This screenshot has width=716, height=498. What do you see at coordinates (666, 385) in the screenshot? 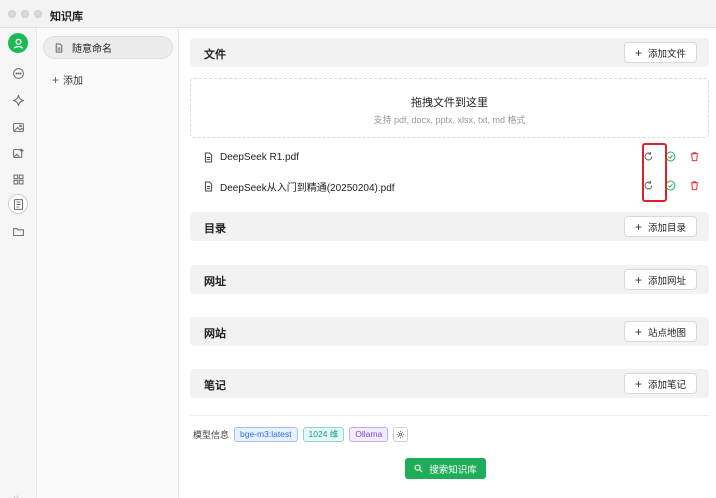
I see `add-note-label: 添加笔记` at bounding box center [666, 385].